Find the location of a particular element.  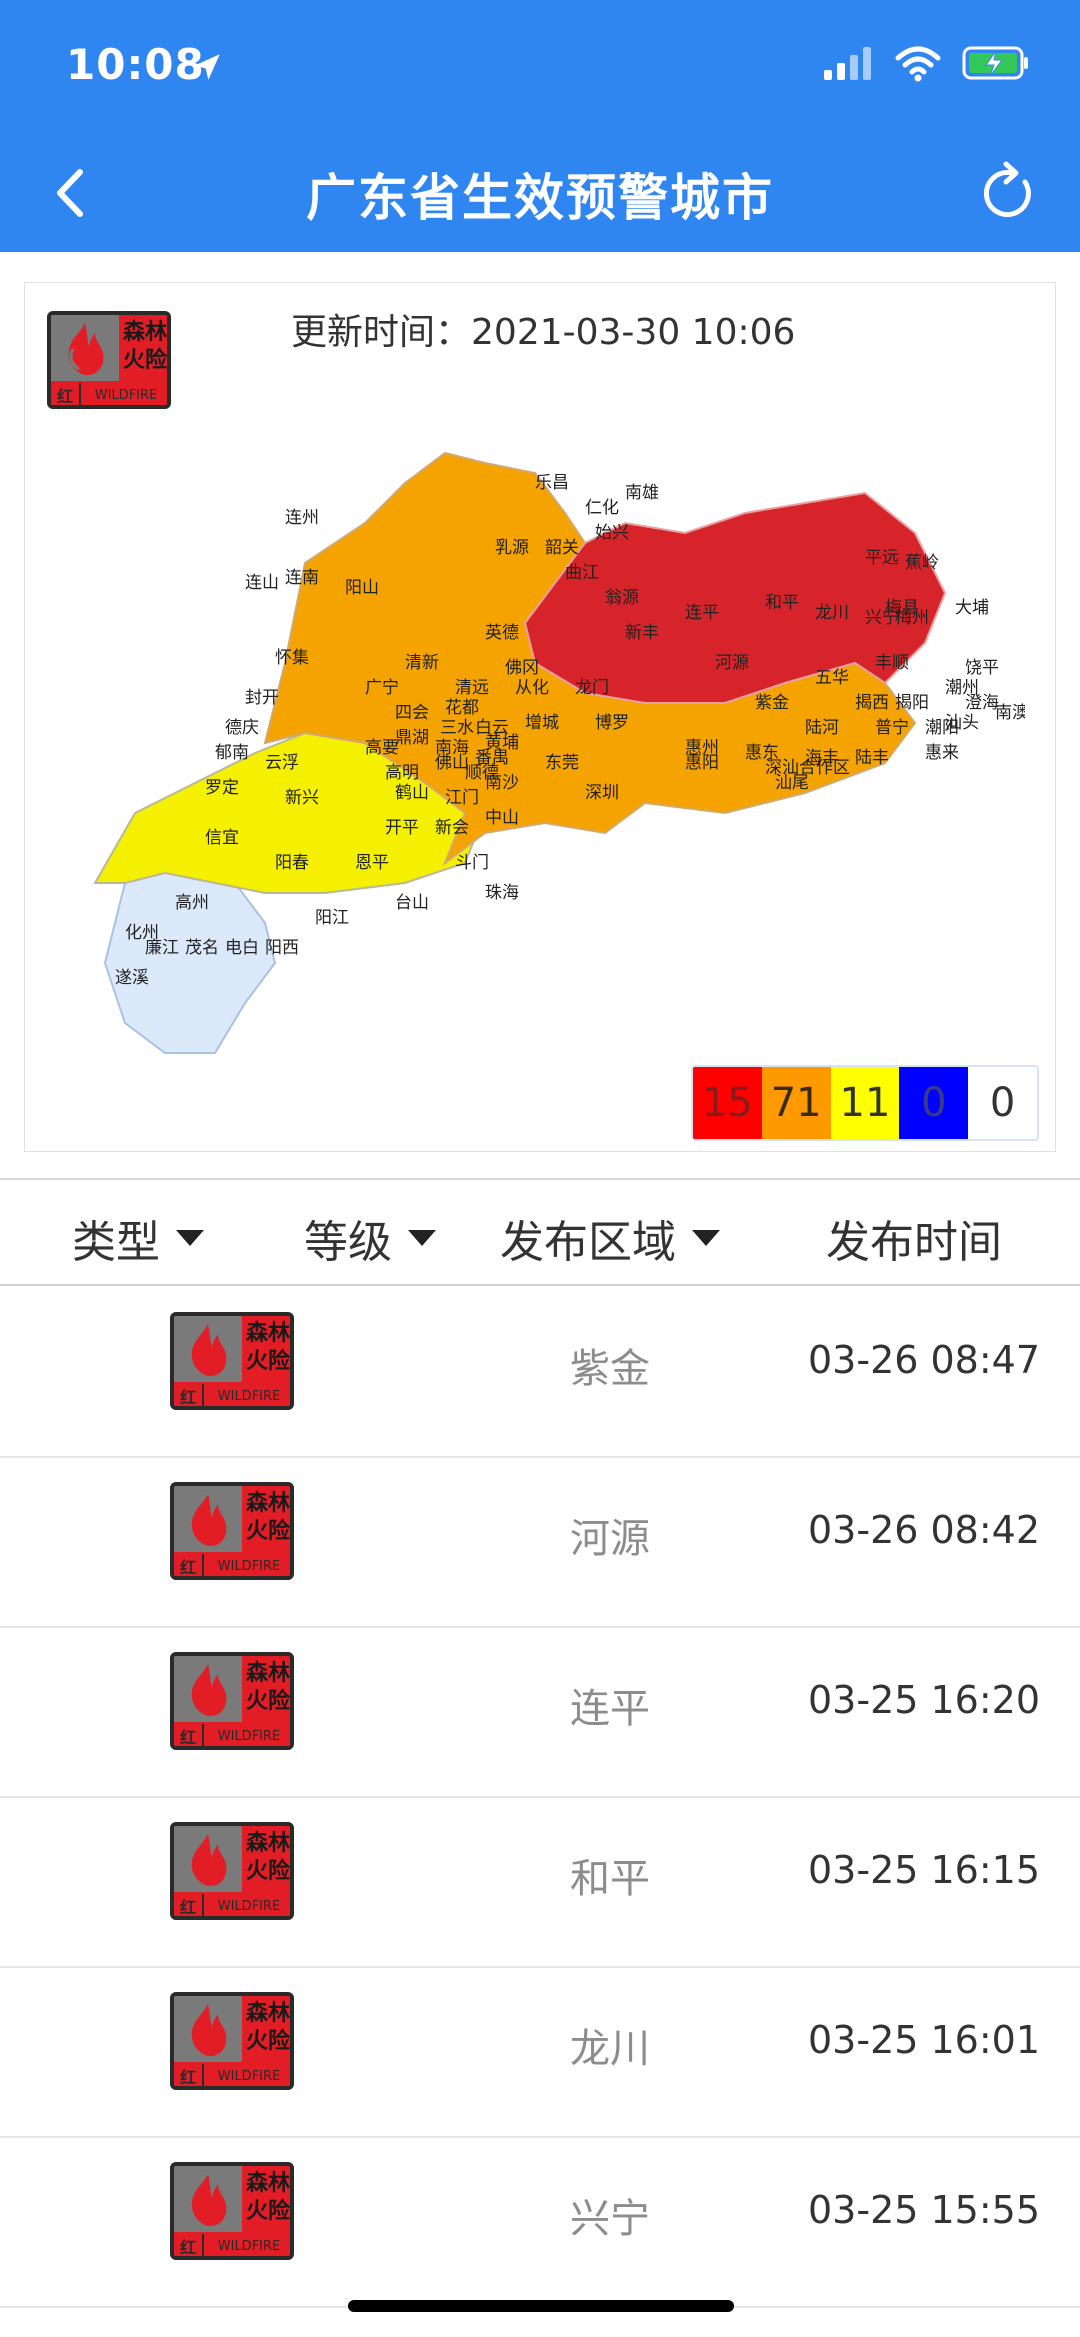

page-title: 广东省生效预警城市 is located at coordinates (540, 198).